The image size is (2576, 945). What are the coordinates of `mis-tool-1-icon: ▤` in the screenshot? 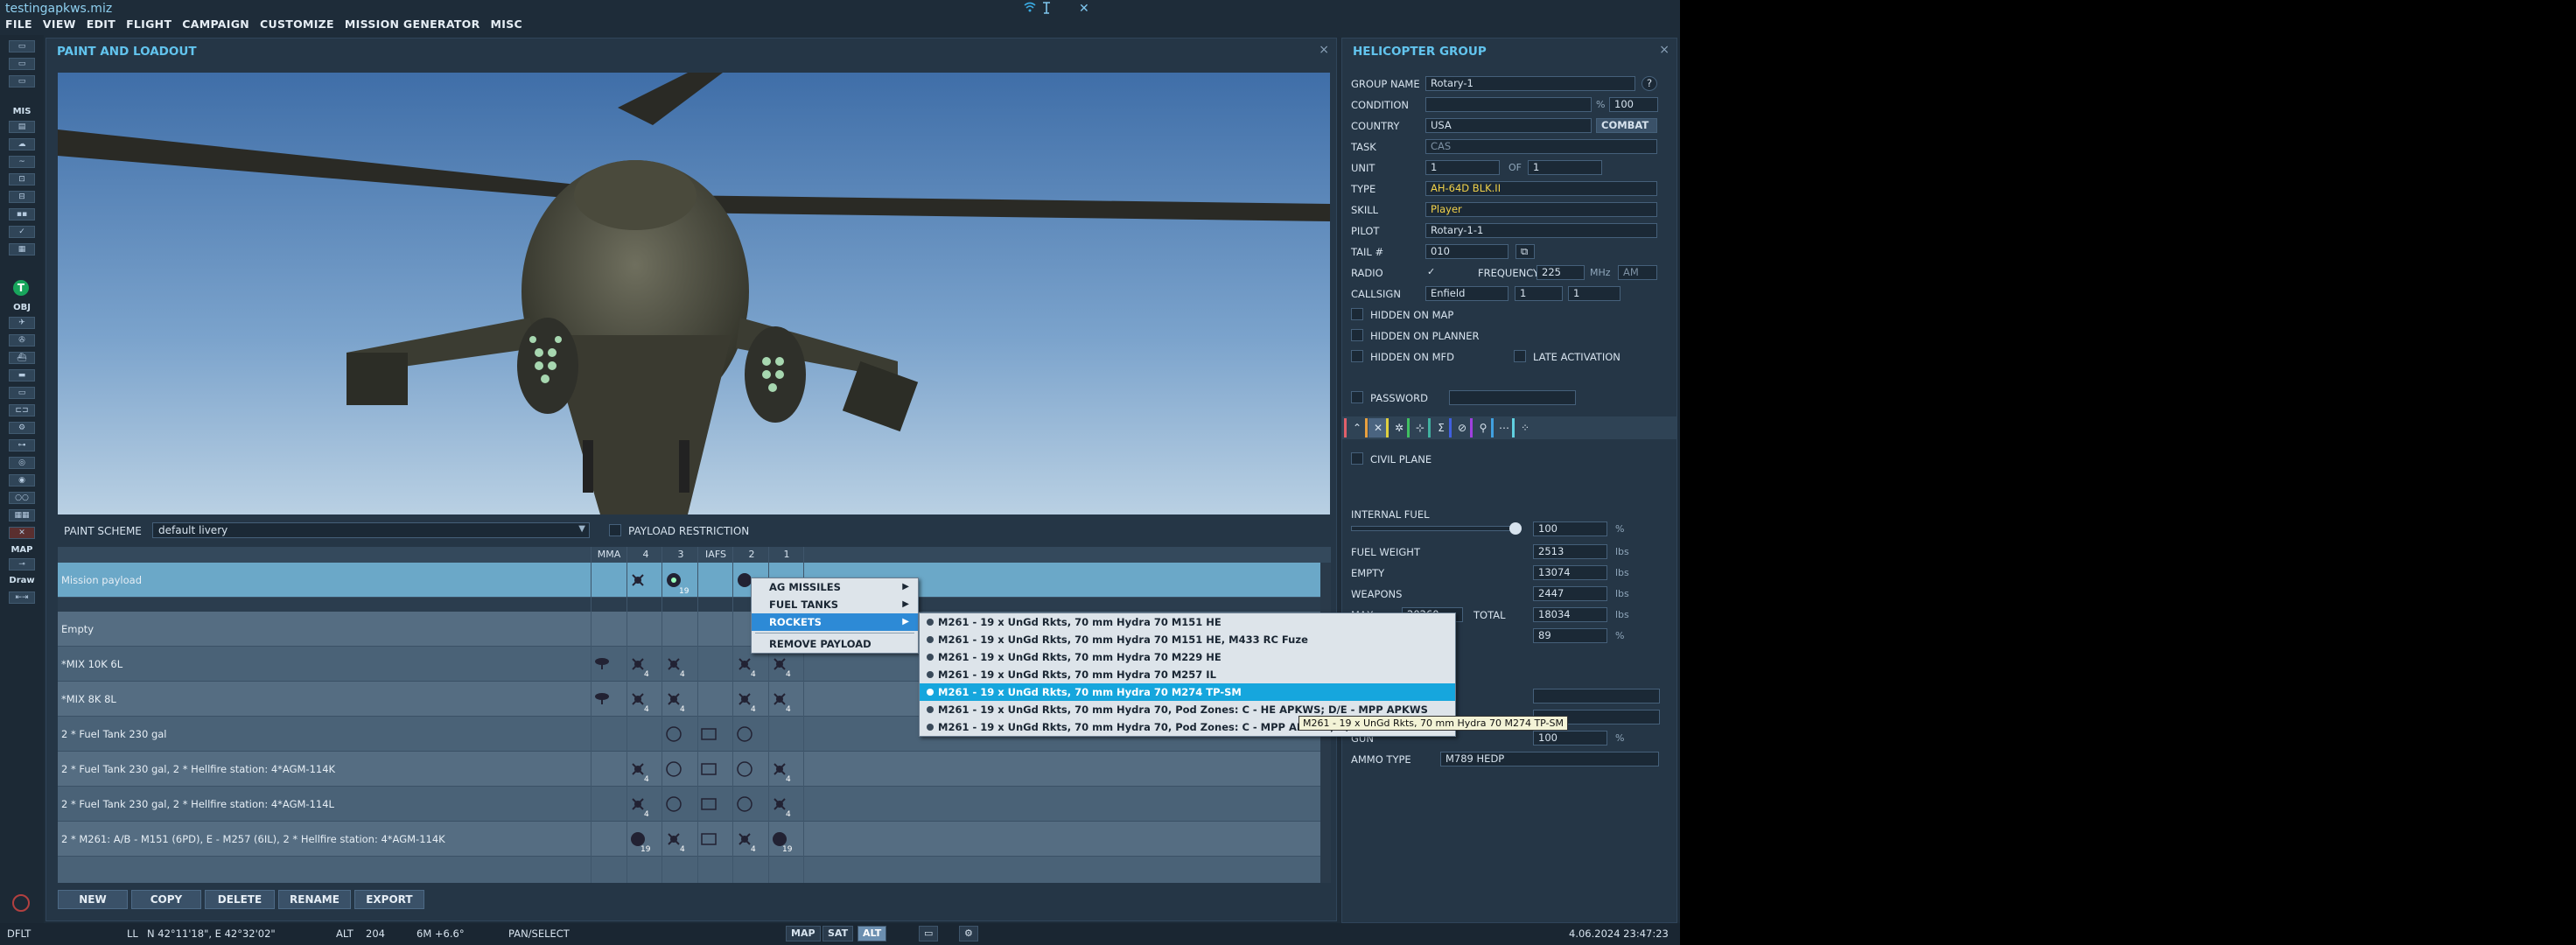 It's located at (22, 127).